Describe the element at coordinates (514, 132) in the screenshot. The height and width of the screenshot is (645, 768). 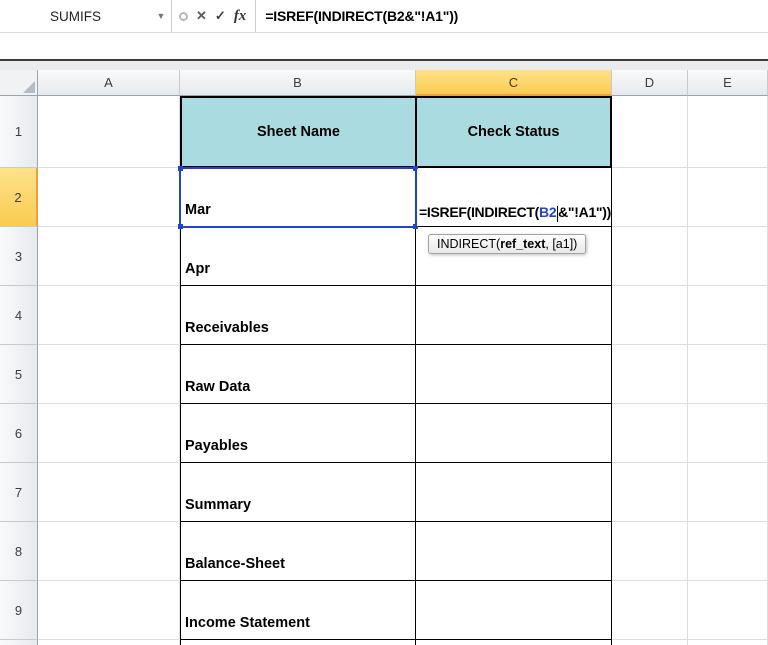
I see `cell-C1: Check Status` at that location.